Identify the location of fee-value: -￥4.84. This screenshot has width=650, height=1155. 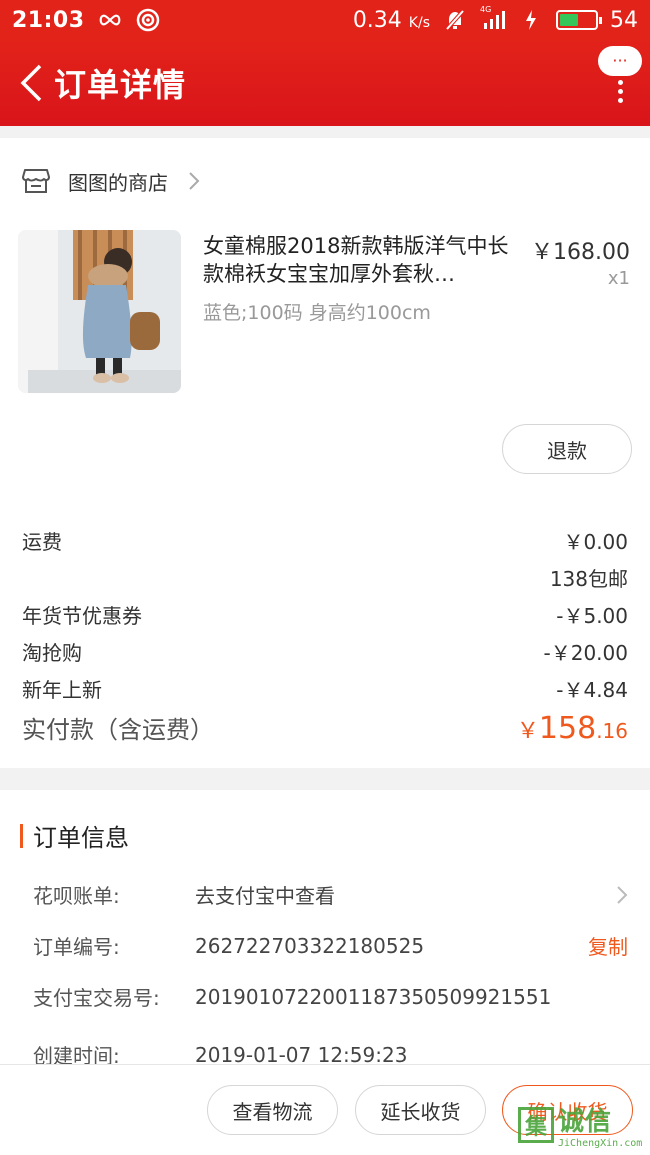
(592, 690).